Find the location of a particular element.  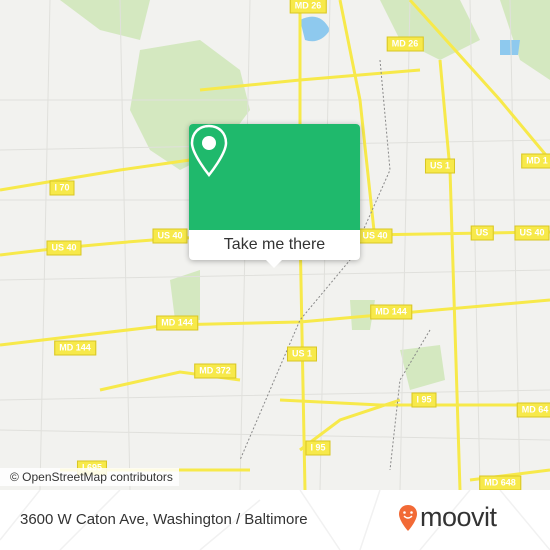

road-label: MD 1 is located at coordinates (535, 161).